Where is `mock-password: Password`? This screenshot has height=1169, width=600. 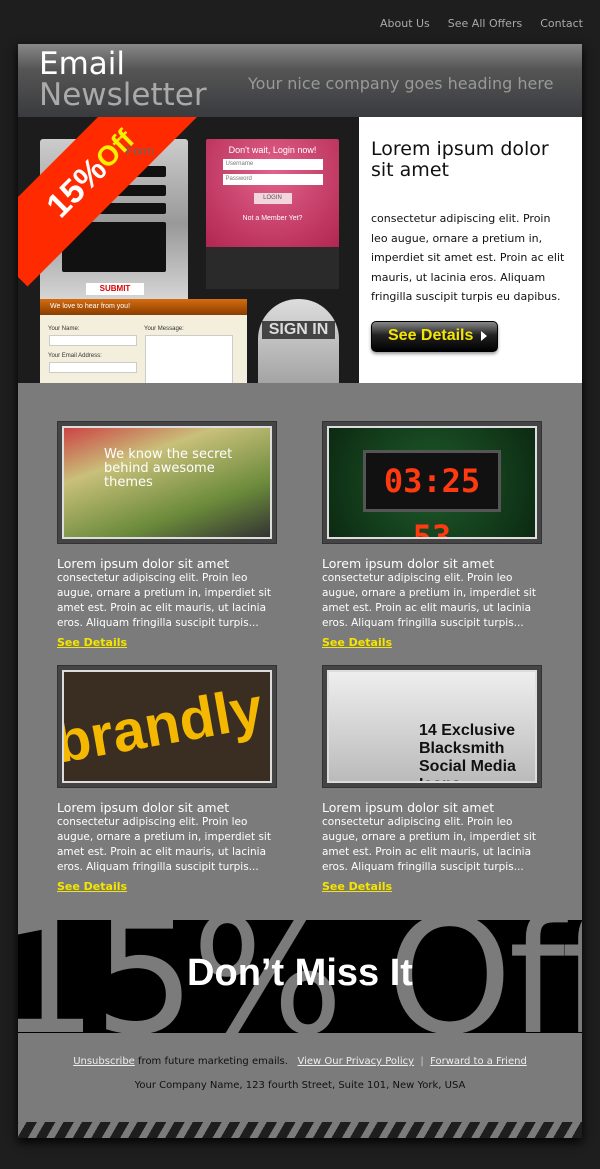
mock-password: Password is located at coordinates (272, 179).